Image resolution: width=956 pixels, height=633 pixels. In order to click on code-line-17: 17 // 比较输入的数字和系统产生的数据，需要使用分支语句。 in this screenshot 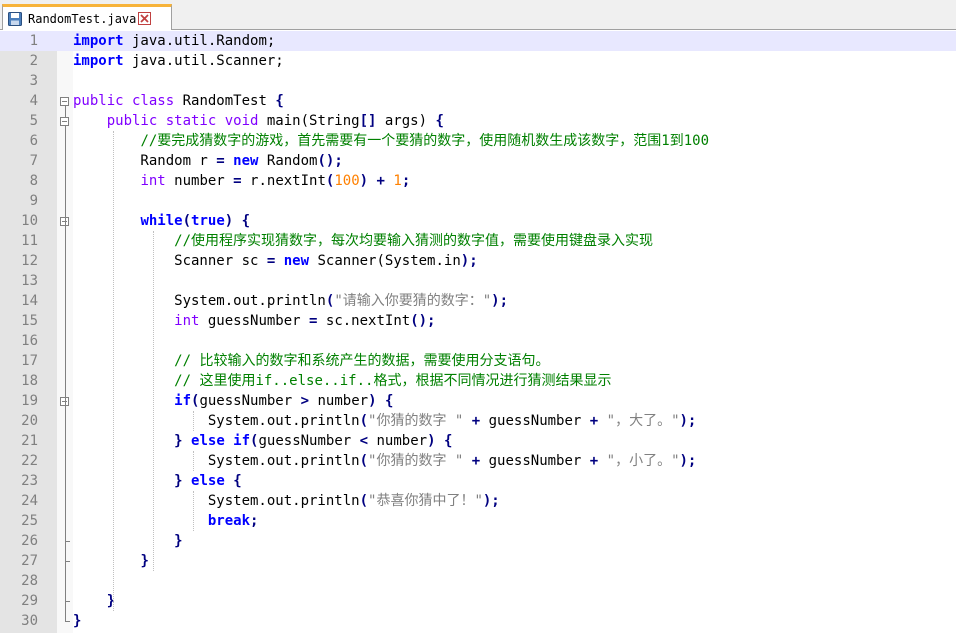, I will do `click(478, 361)`.